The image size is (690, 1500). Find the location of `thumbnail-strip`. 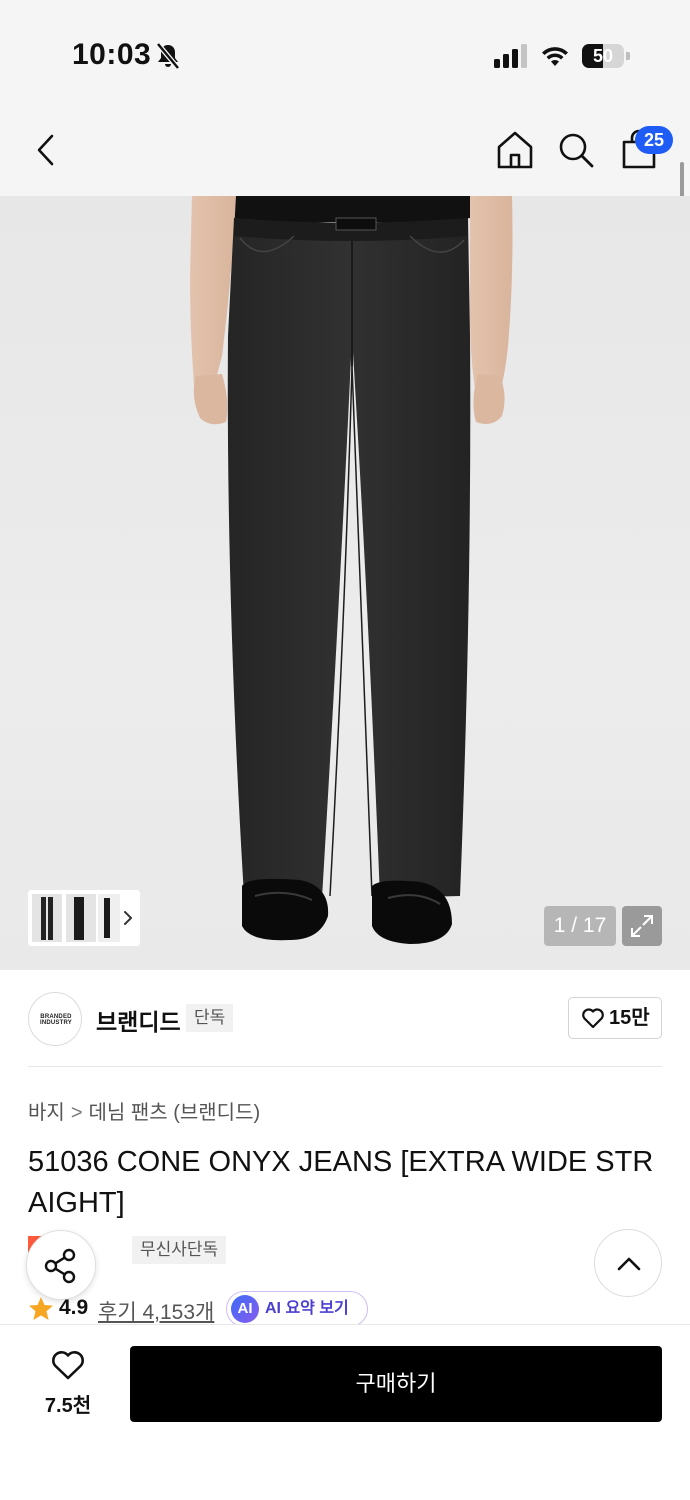

thumbnail-strip is located at coordinates (84, 918).